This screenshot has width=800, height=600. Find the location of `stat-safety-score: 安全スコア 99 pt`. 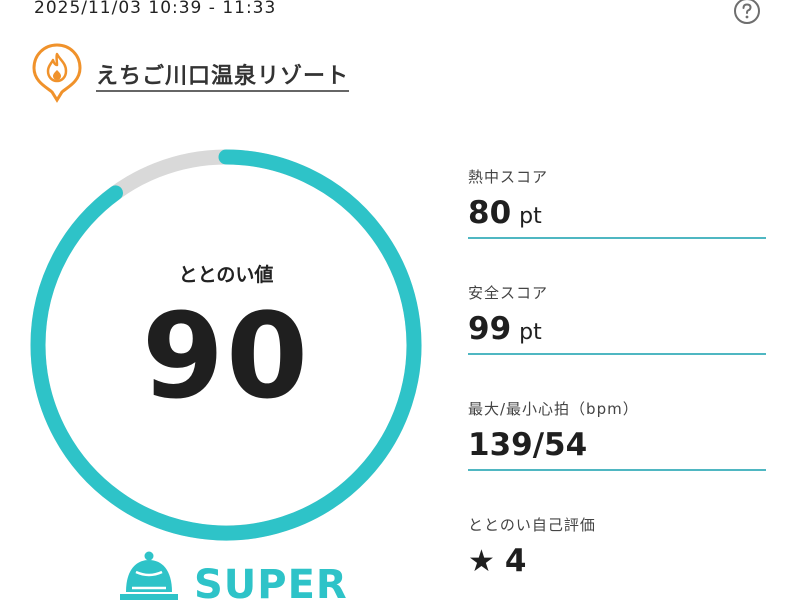

stat-safety-score: 安全スコア 99 pt is located at coordinates (617, 318).